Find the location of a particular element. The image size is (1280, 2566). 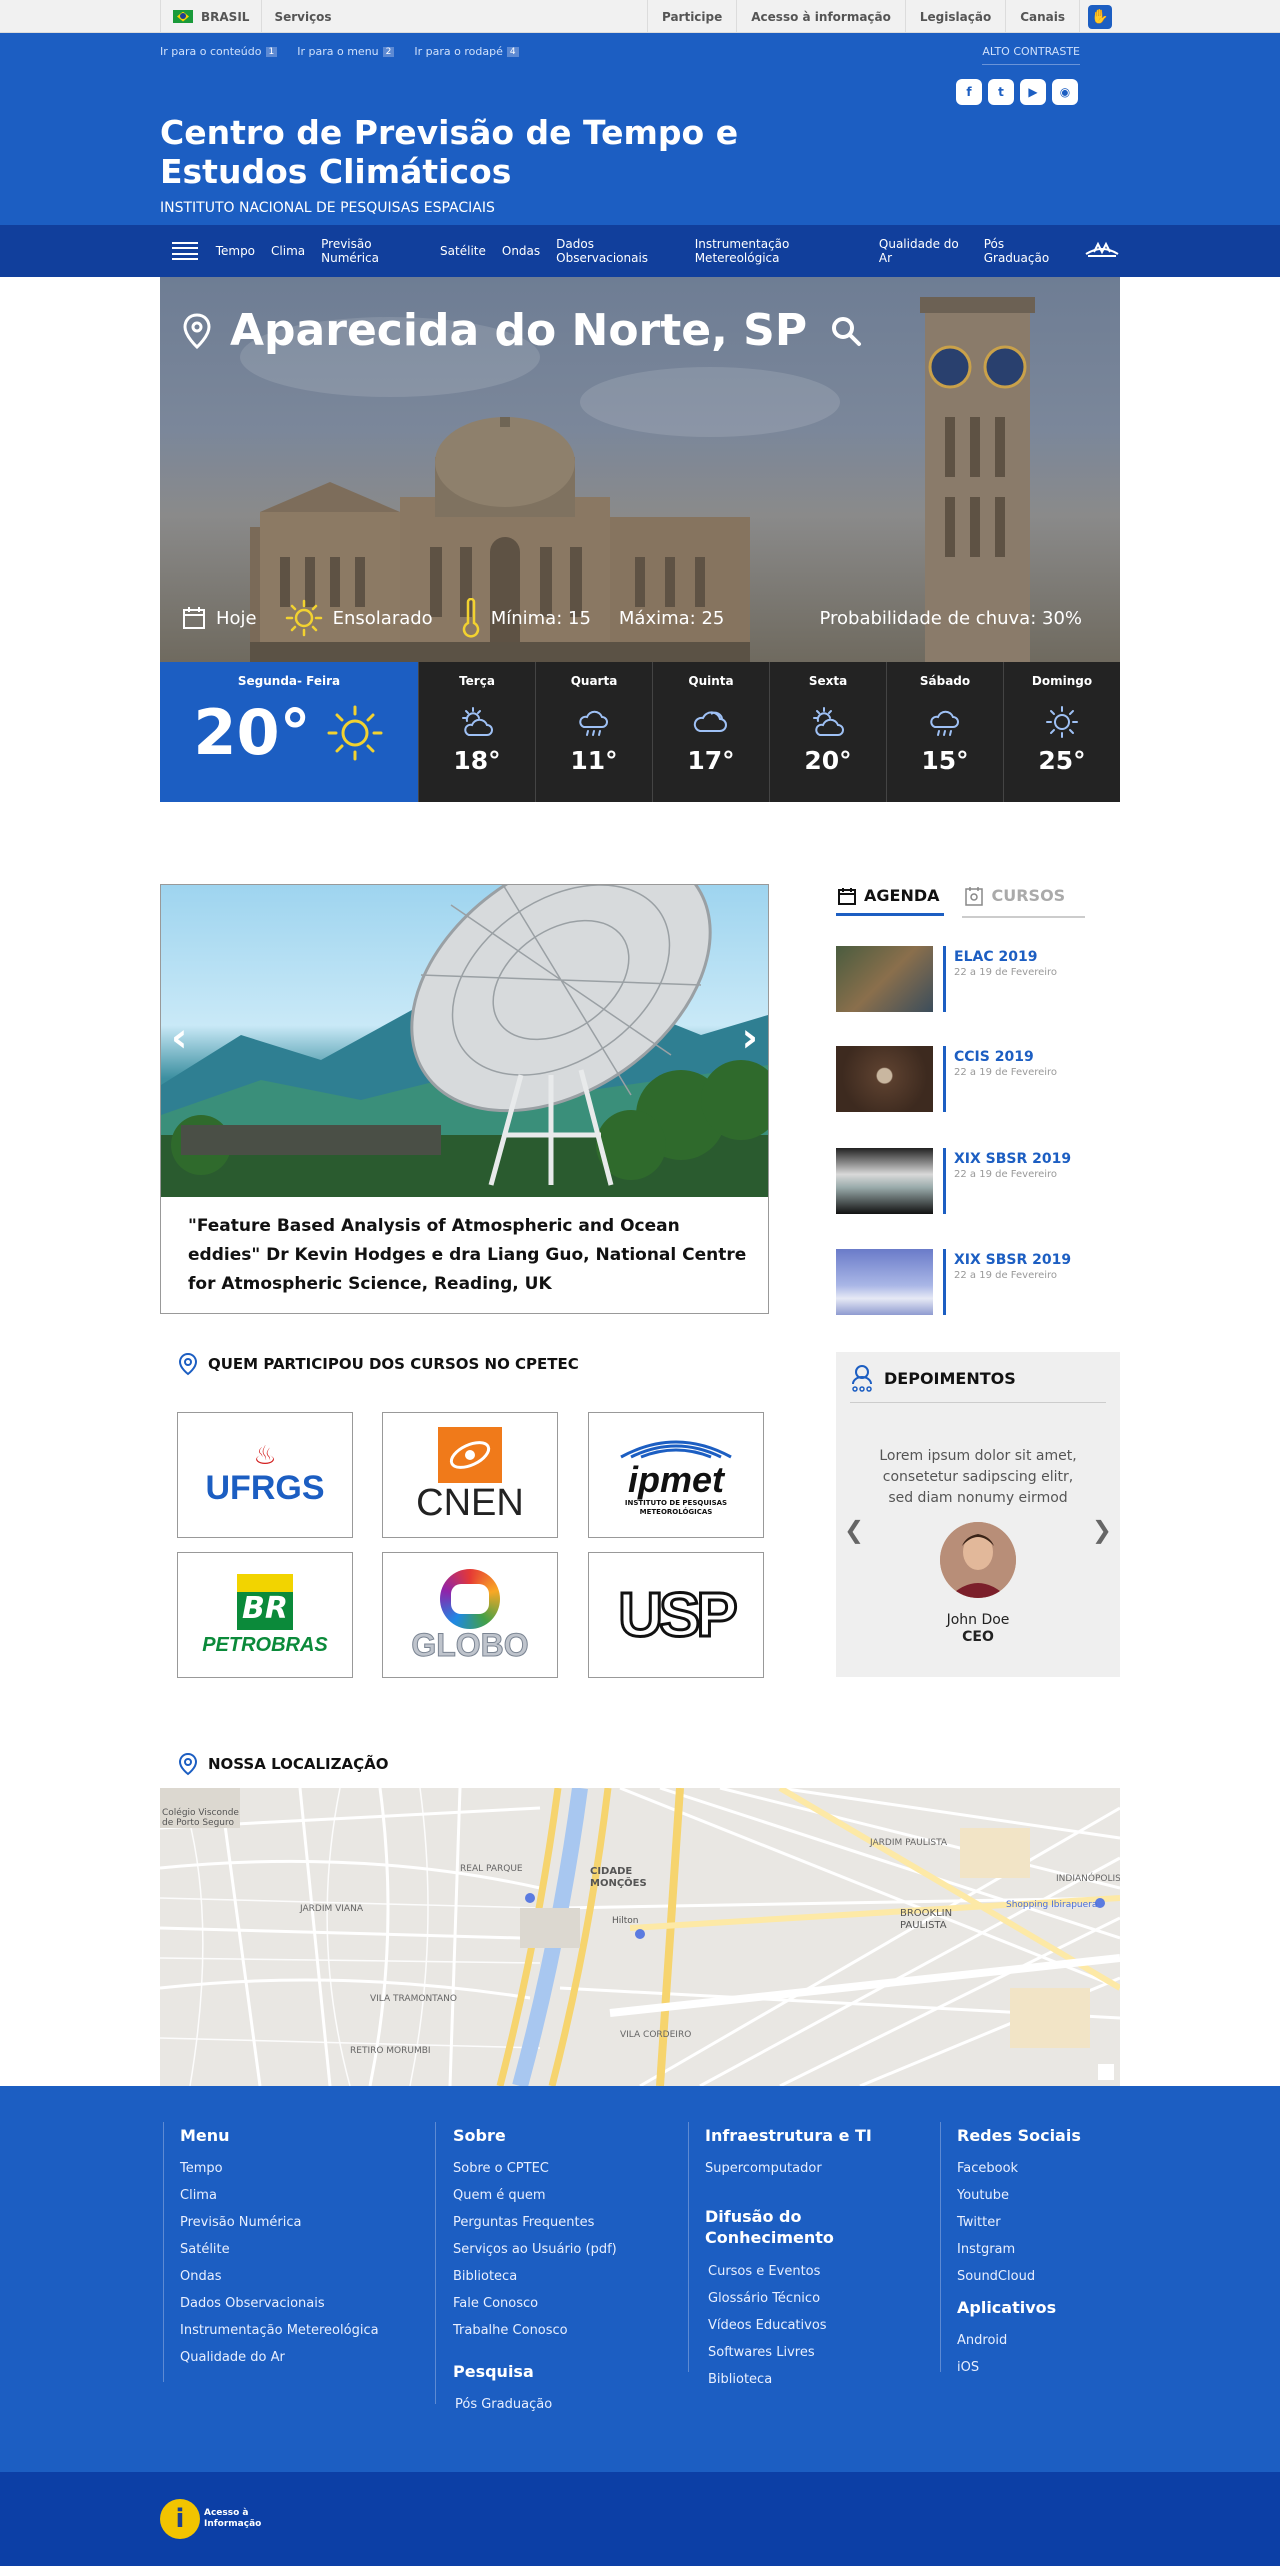

hamburger-icon is located at coordinates (185, 251).